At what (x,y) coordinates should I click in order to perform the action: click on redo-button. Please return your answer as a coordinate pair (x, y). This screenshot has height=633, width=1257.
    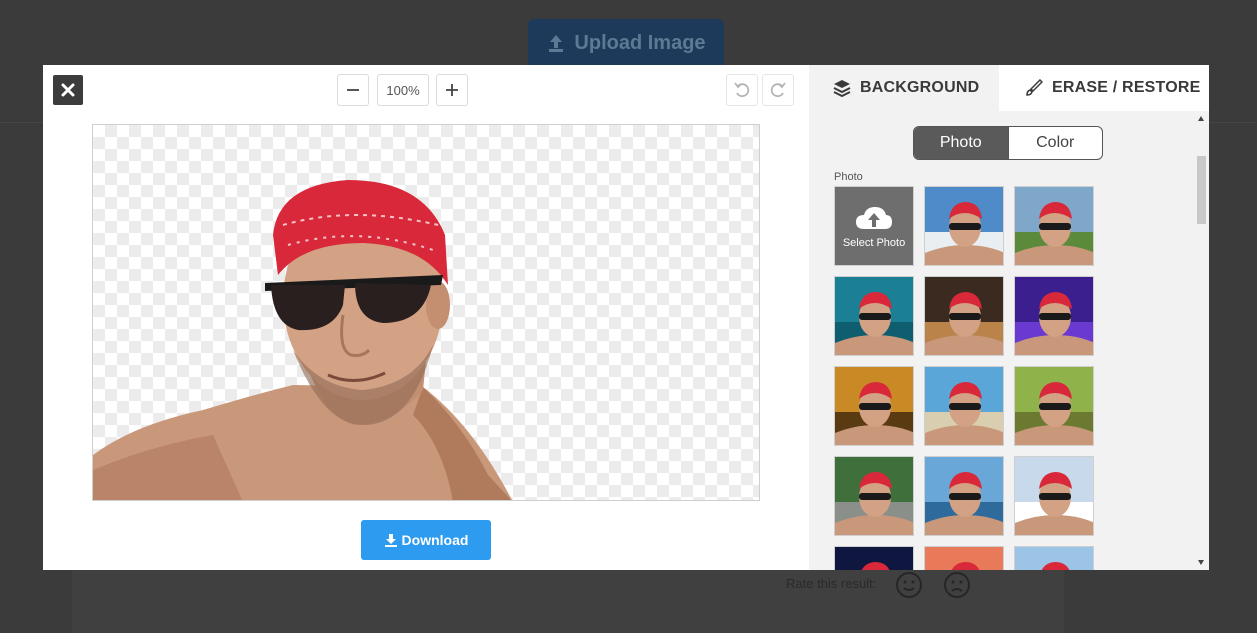
    Looking at the image, I should click on (778, 90).